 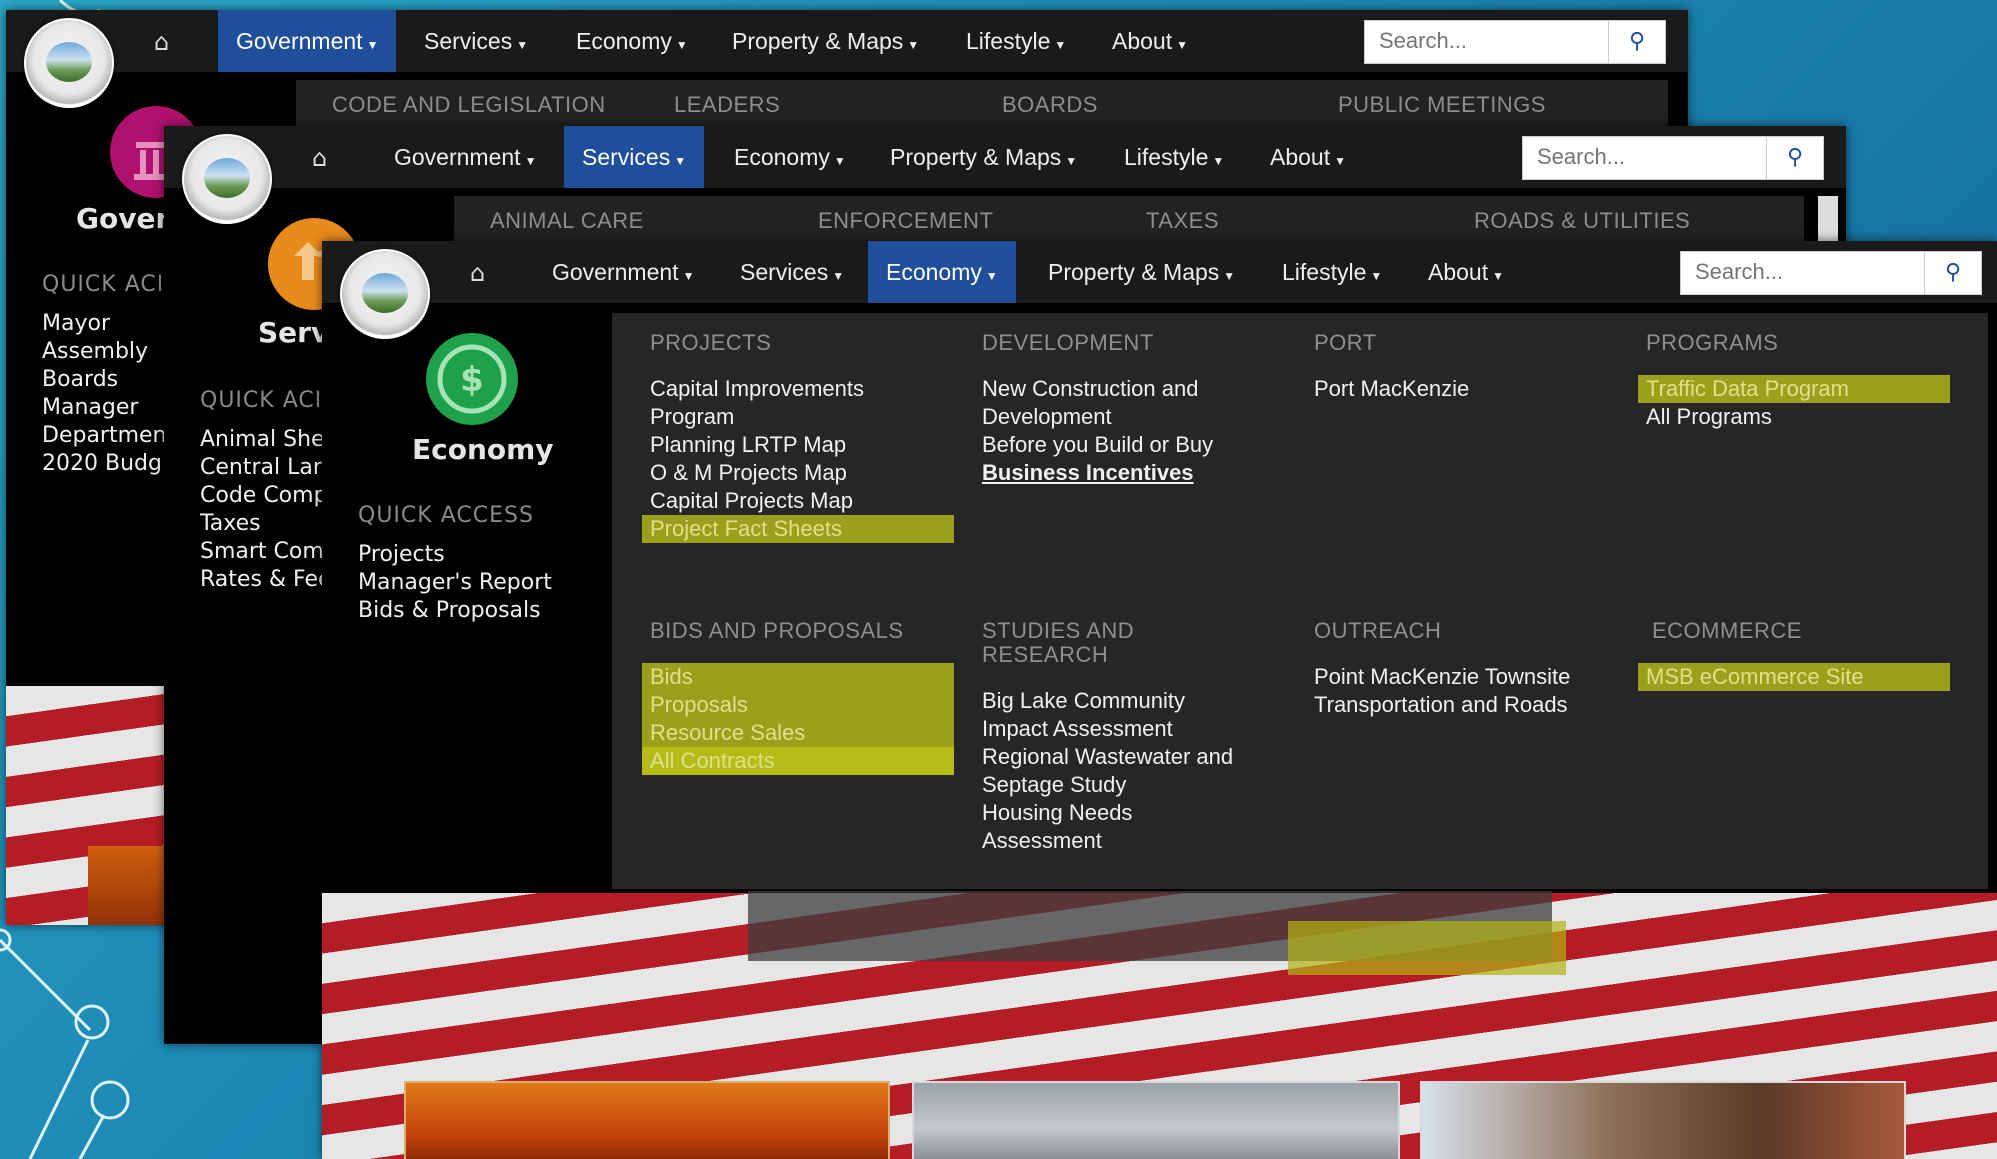 What do you see at coordinates (1794, 677) in the screenshot?
I see `menu-link-highlighted: MSB eCommerce Site` at bounding box center [1794, 677].